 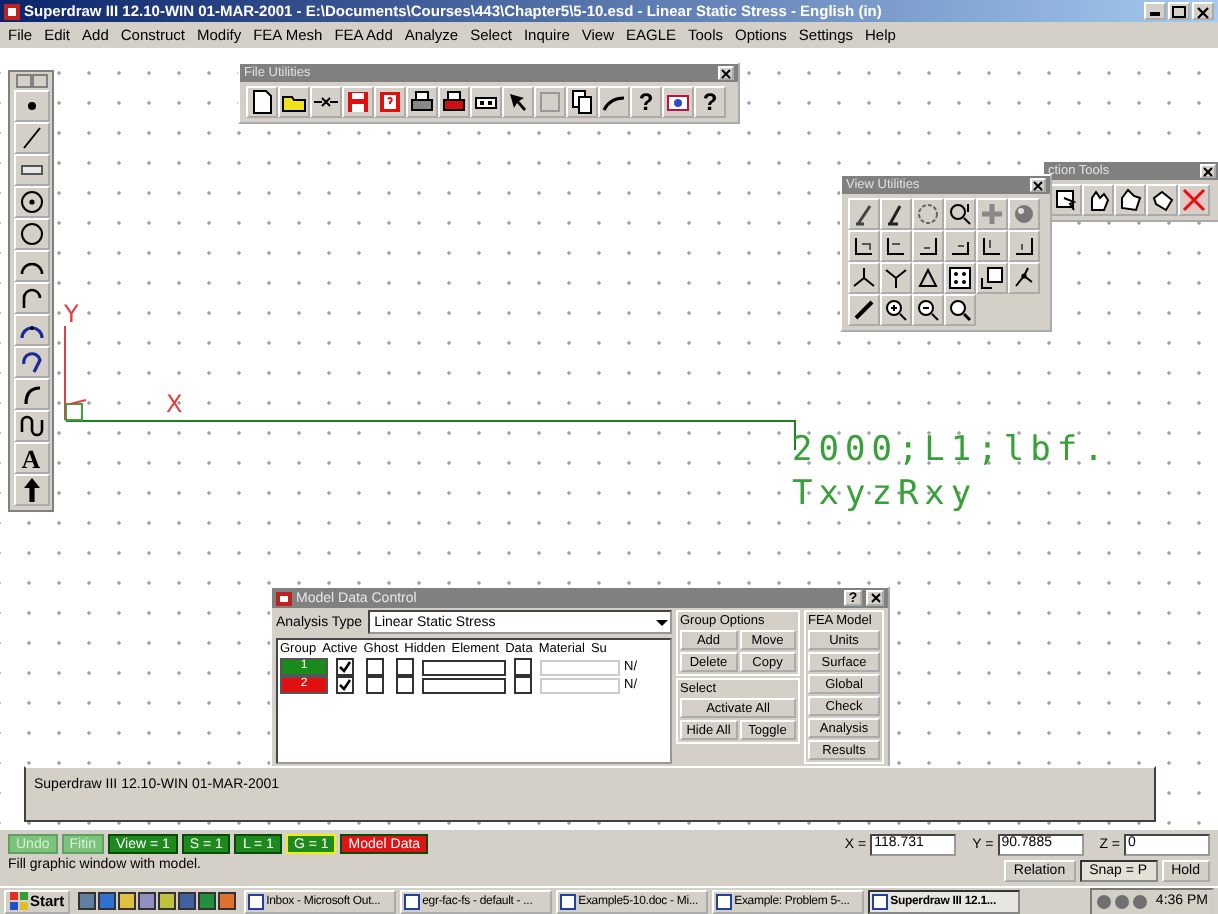 What do you see at coordinates (886, 494) in the screenshot?
I see `load-label: TxyzRxy` at bounding box center [886, 494].